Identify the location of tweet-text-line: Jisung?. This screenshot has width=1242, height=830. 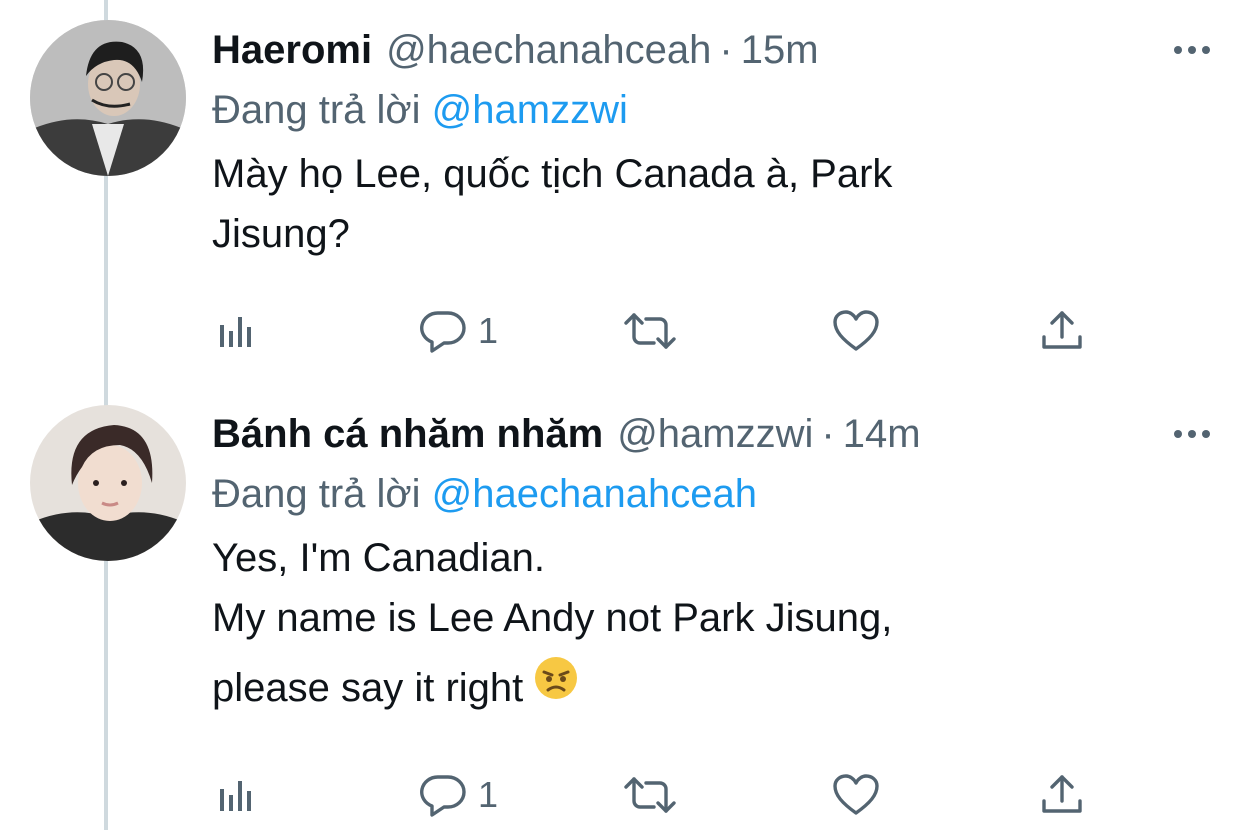
(281, 234).